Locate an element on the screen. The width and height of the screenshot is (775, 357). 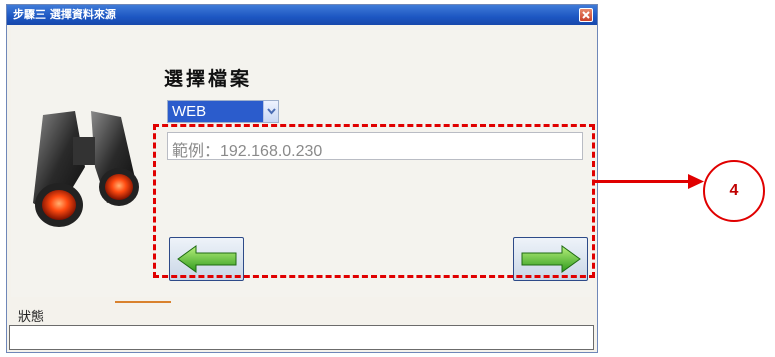
source-select-value: WEB is located at coordinates (216, 111).